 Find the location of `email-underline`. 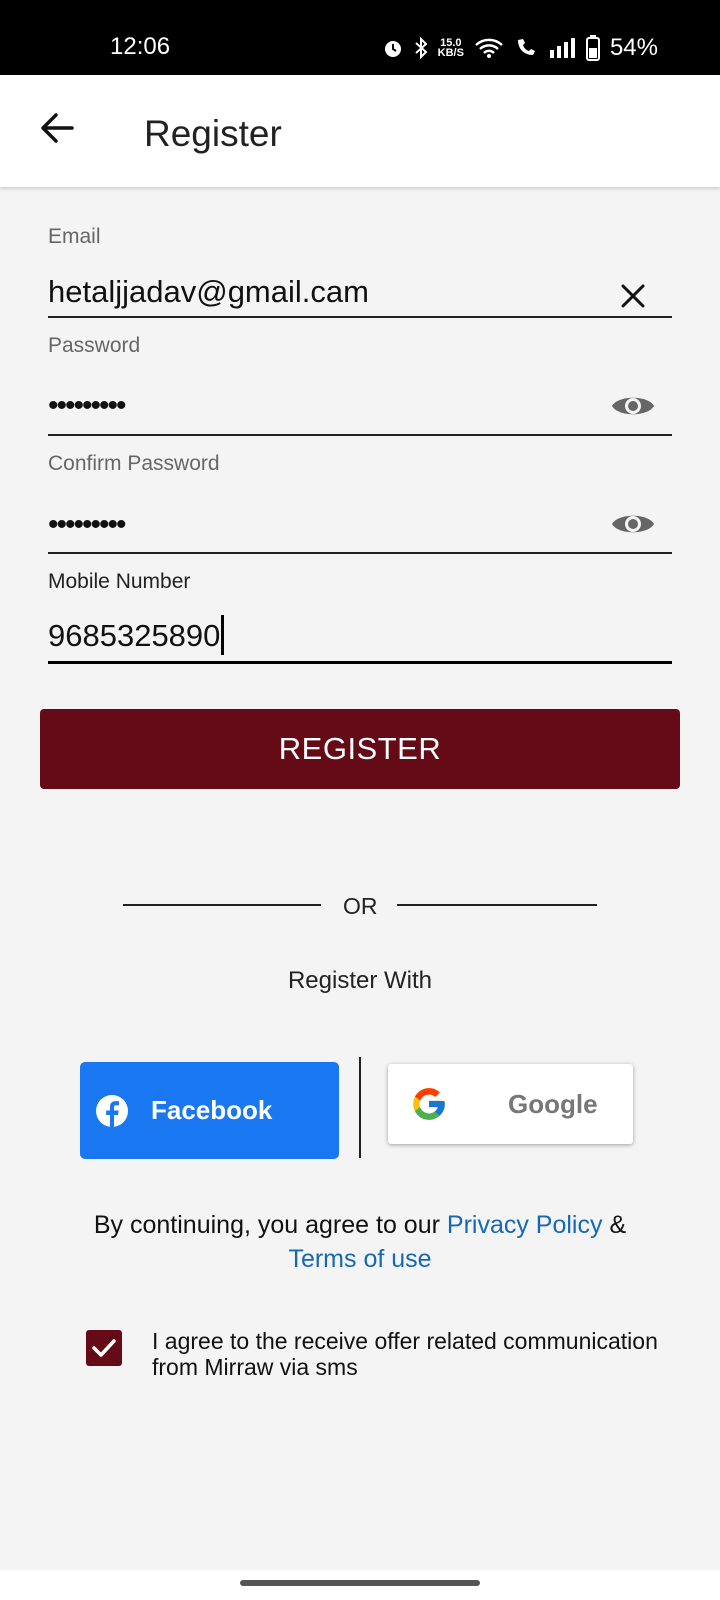

email-underline is located at coordinates (360, 317).